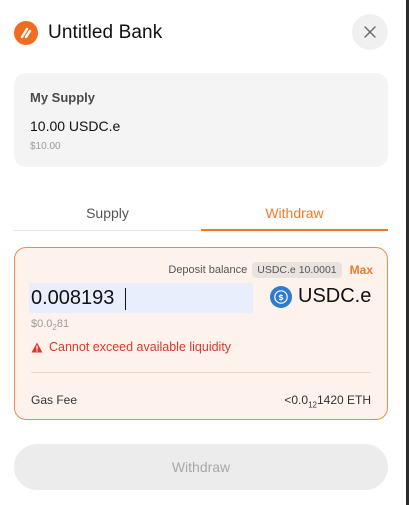  I want to click on supply-amount: 10.00 USDC.e, so click(75, 126).